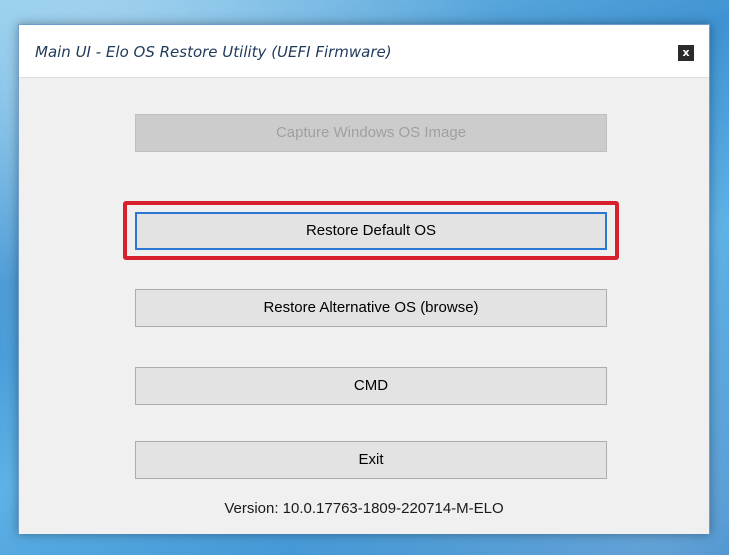  What do you see at coordinates (364, 508) in the screenshot?
I see `version-label: Version: 10.0.17763-1809-220714-M-ELO` at bounding box center [364, 508].